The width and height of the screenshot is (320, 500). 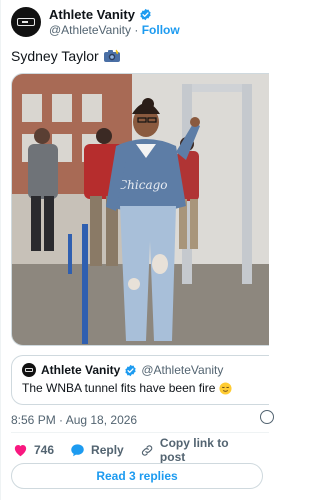 I want to click on like-count: 746, so click(x=44, y=450).